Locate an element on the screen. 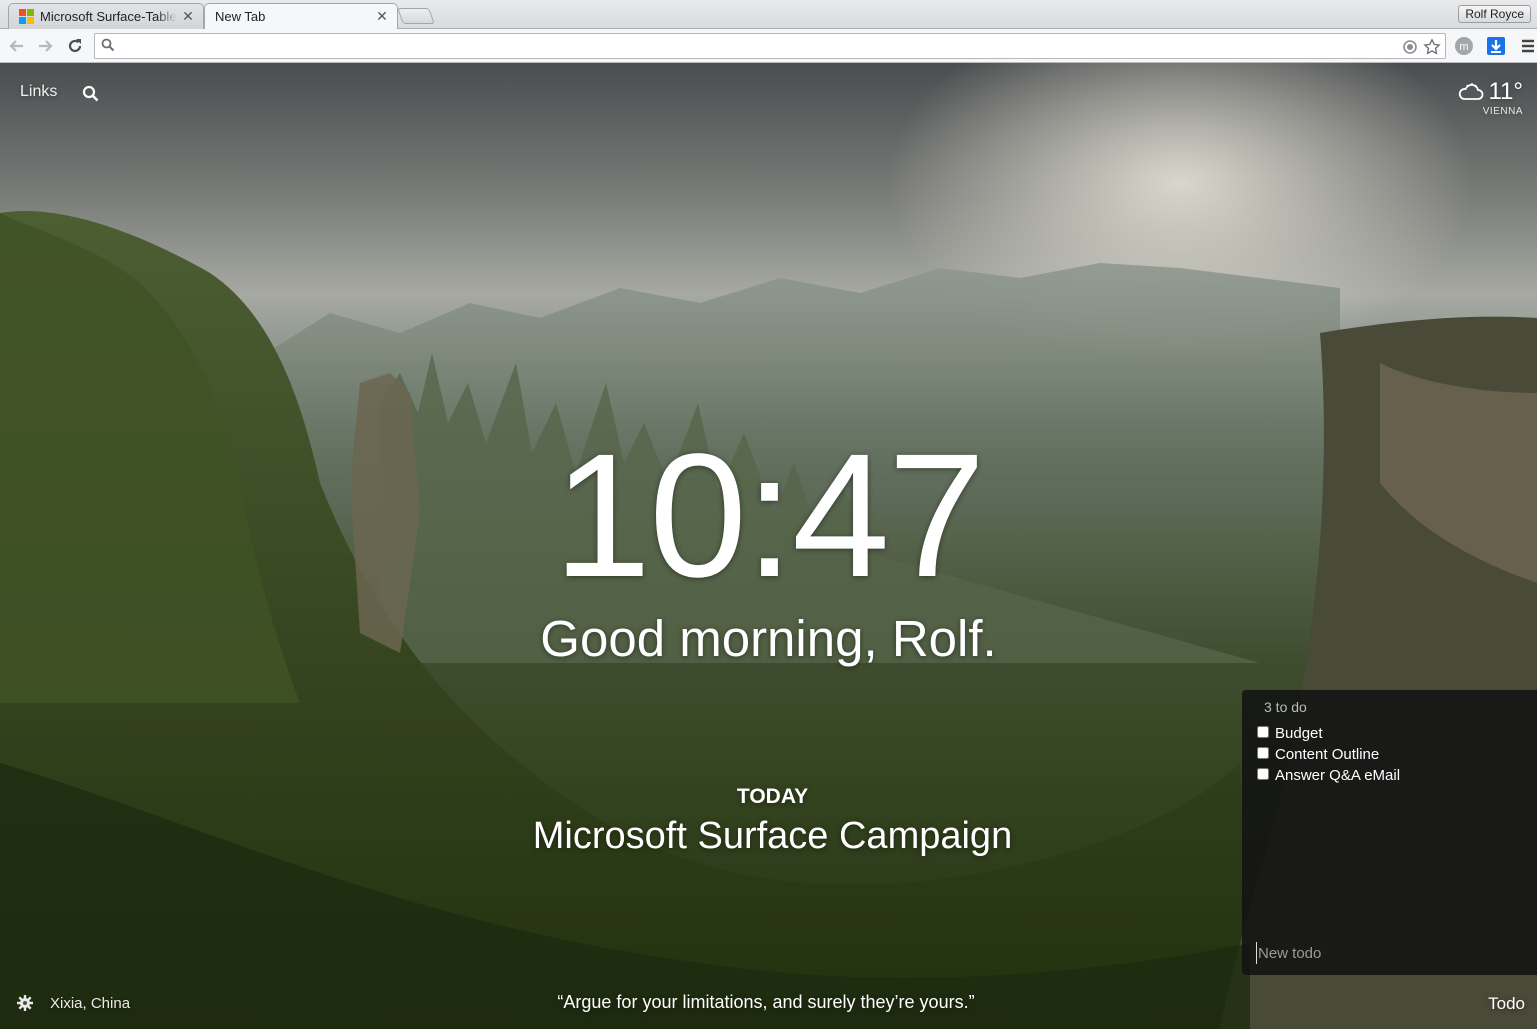  svg-text: m is located at coordinates (1463, 47).